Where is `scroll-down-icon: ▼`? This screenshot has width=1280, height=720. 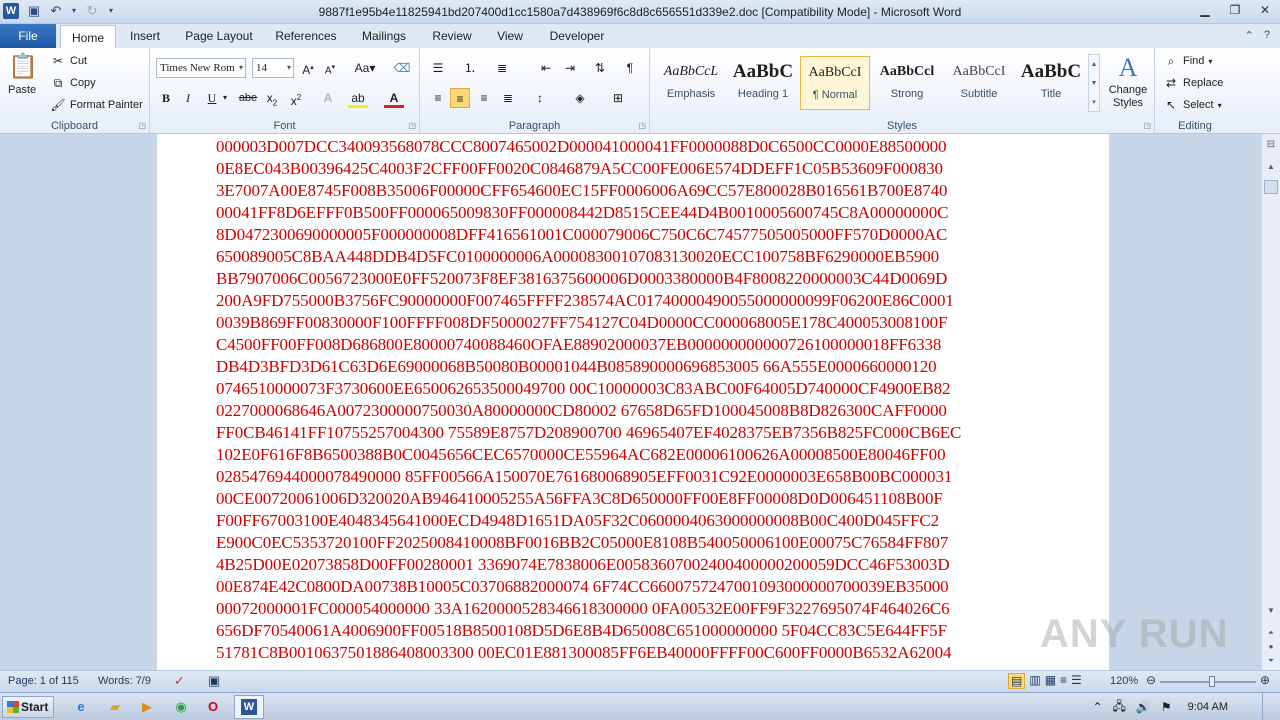
scroll-down-icon: ▼ is located at coordinates (1271, 611).